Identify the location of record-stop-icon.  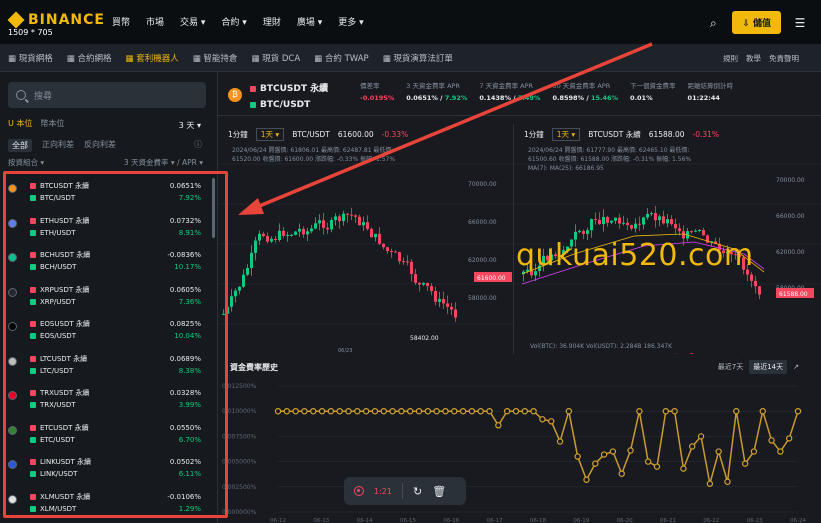
(359, 491).